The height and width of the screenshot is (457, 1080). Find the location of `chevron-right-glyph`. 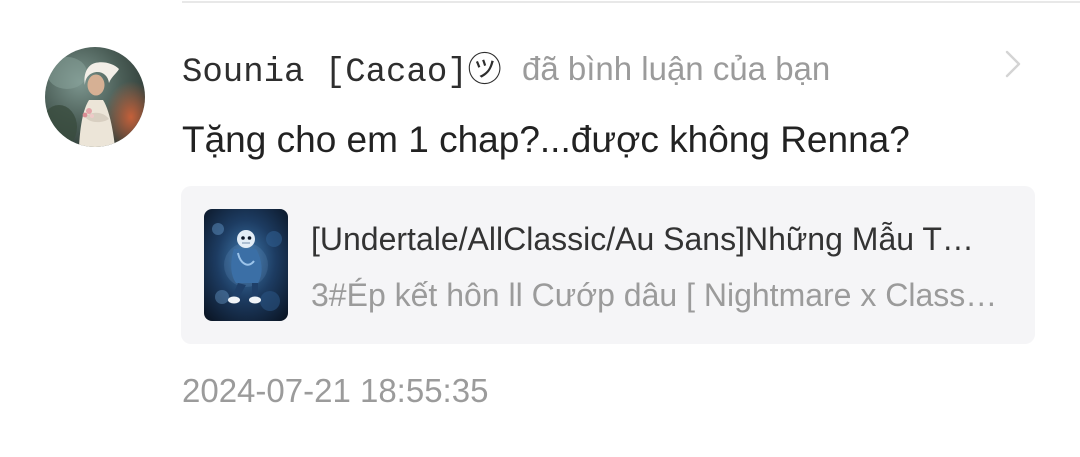

chevron-right-glyph is located at coordinates (1013, 64).